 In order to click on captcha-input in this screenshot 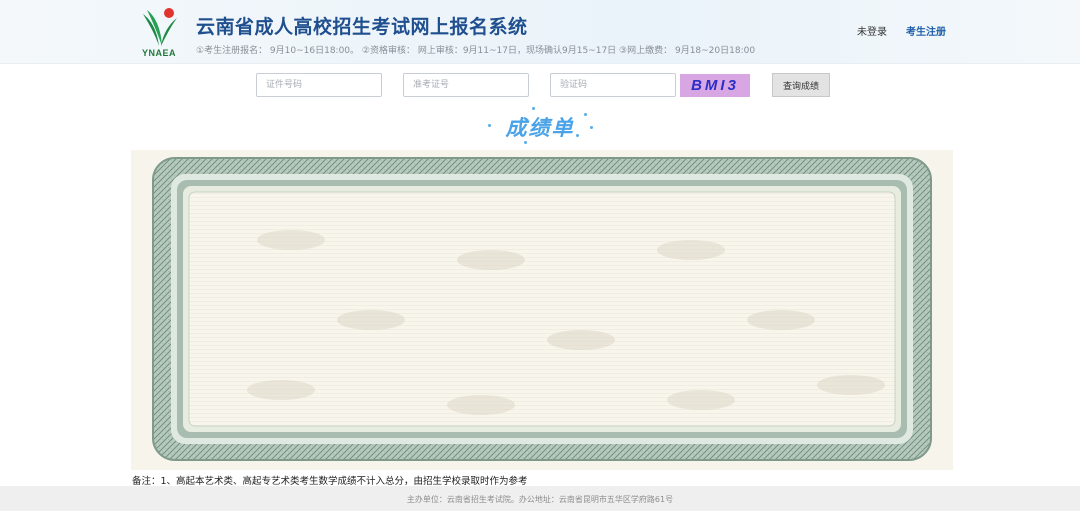, I will do `click(613, 85)`.